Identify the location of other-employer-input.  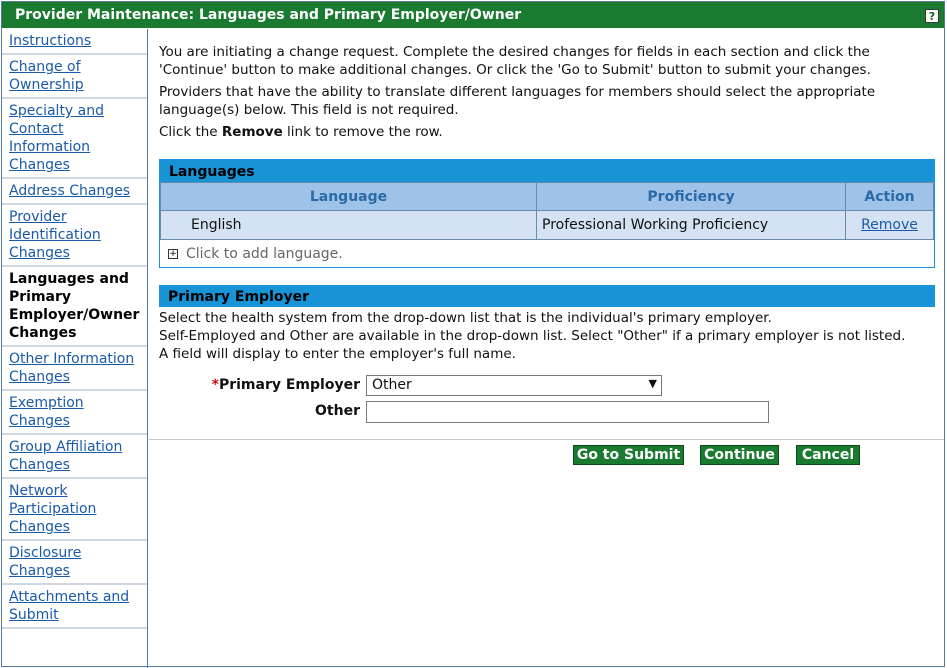
(567, 412).